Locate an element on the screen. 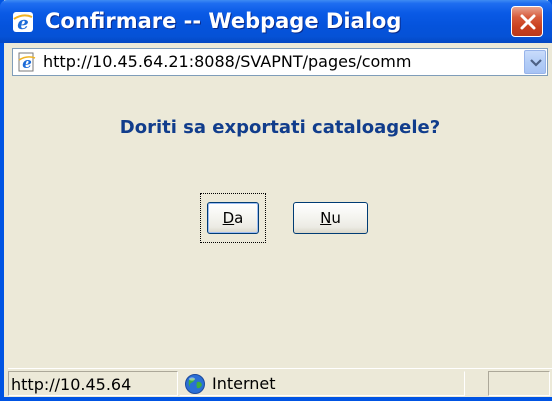  no-button-label: u is located at coordinates (336, 218).